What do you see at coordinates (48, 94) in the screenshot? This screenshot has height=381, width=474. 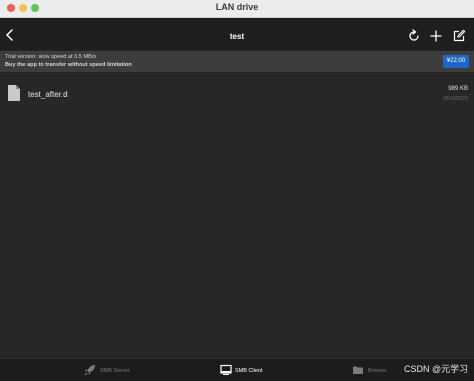 I see `file-name: test_after.d` at bounding box center [48, 94].